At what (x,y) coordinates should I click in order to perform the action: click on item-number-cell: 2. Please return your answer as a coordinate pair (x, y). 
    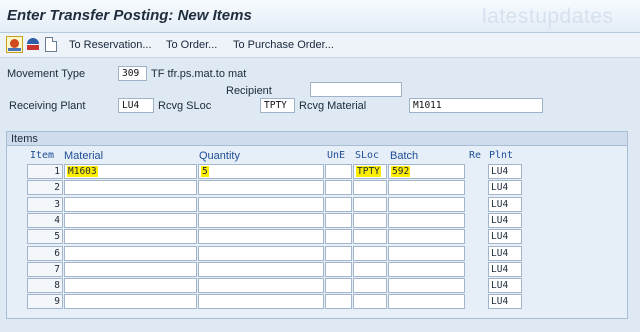
    Looking at the image, I should click on (45, 188).